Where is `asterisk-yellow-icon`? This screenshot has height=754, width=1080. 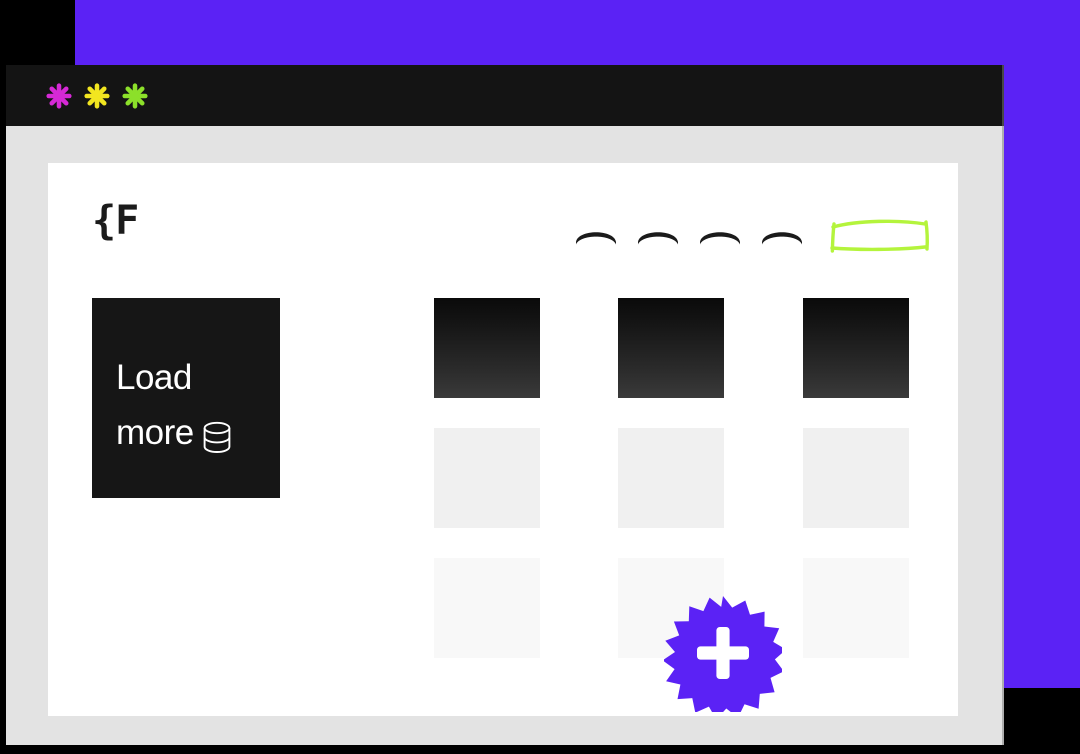
asterisk-yellow-icon is located at coordinates (97, 95).